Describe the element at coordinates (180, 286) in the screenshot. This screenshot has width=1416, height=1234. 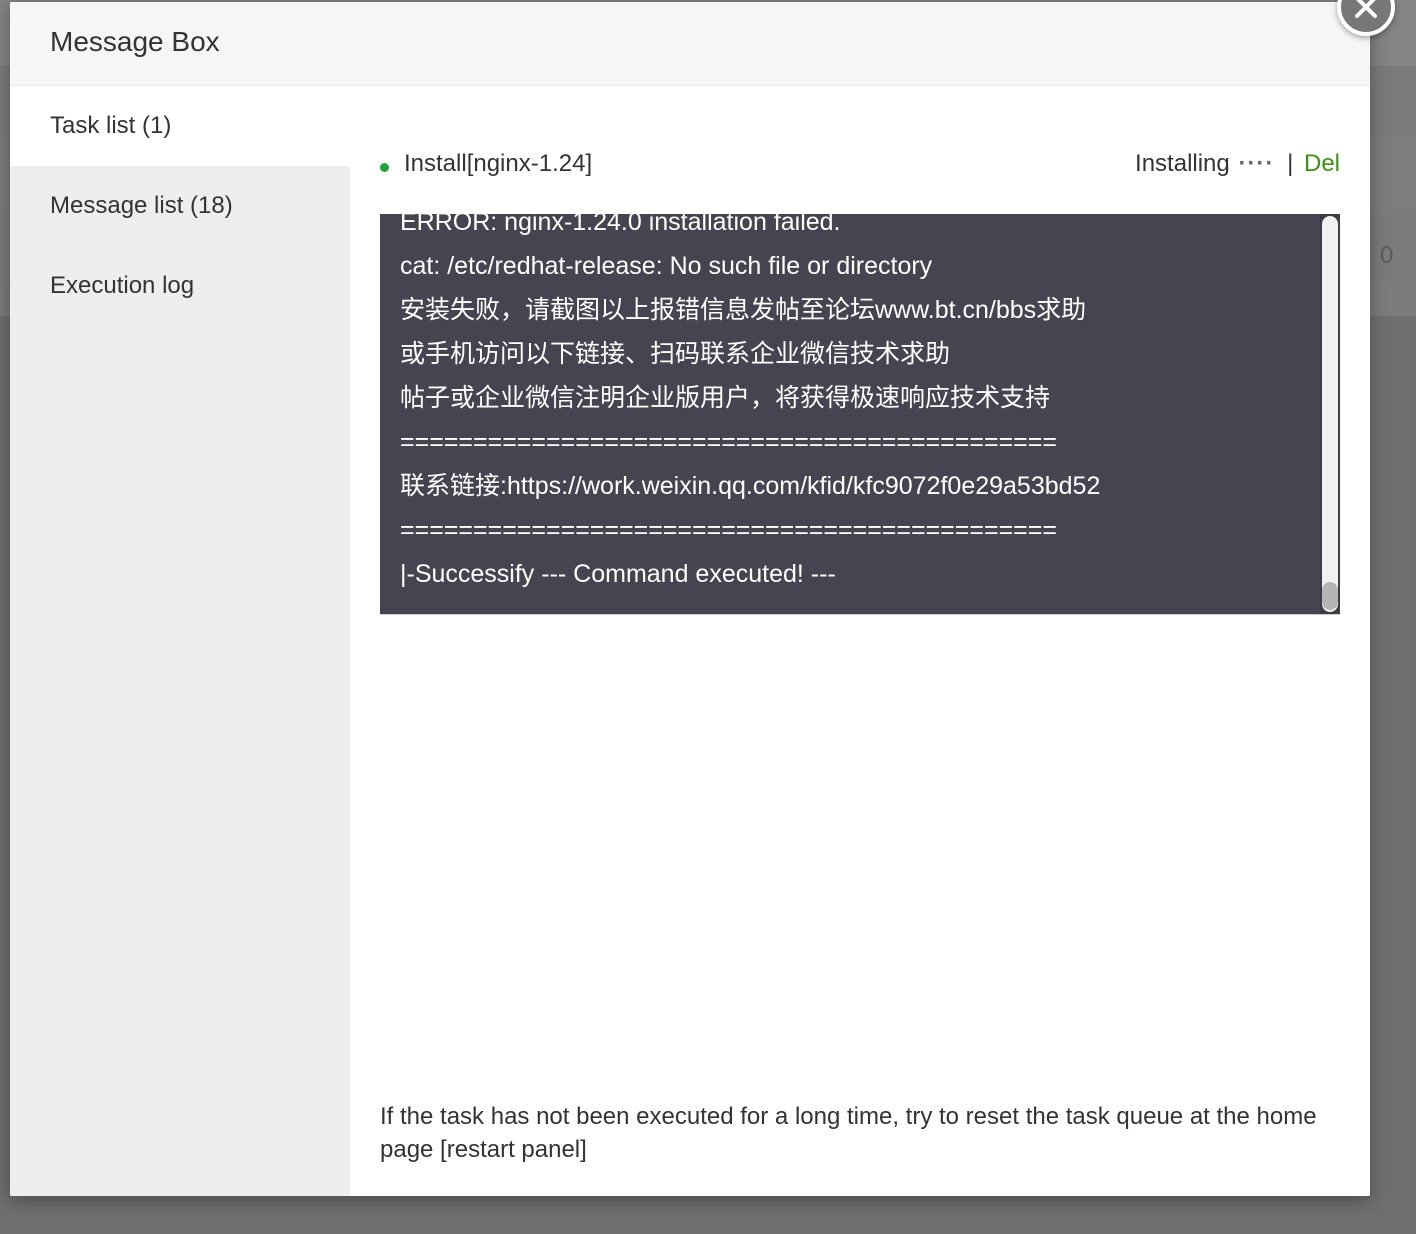
I see `tab-execution-log: Execution log` at that location.